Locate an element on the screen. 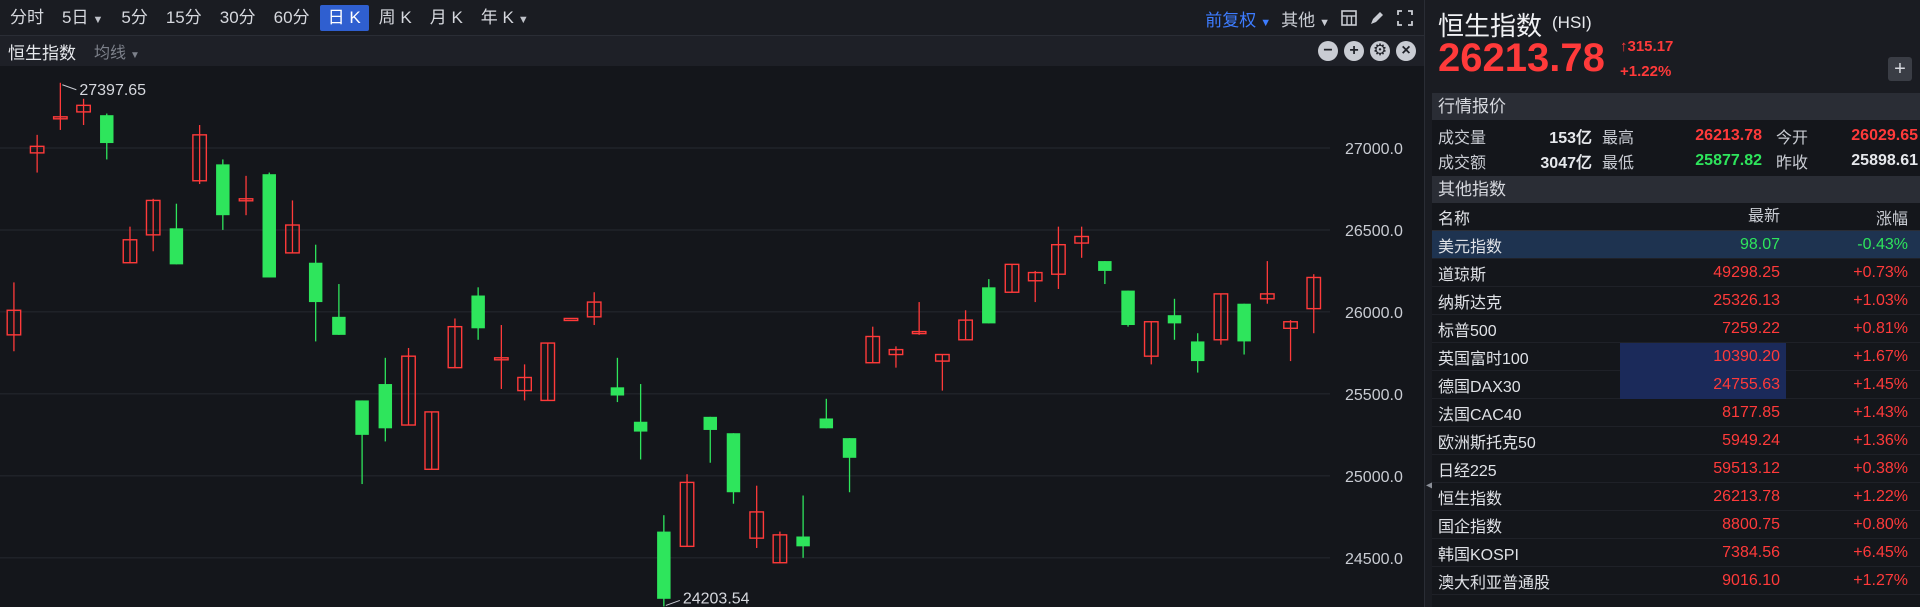 The width and height of the screenshot is (1920, 607). zoom-in-icon: + is located at coordinates (1354, 51).